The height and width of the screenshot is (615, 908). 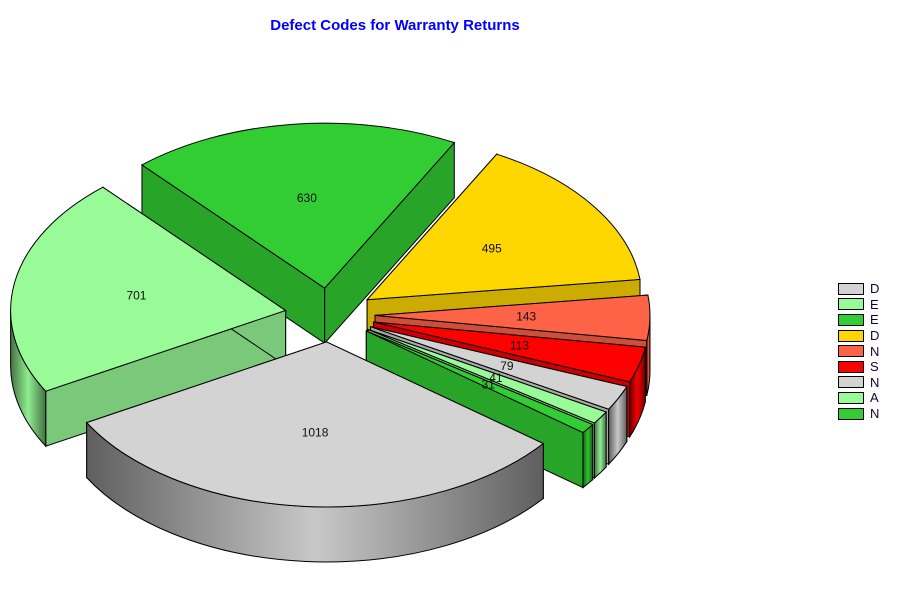 What do you see at coordinates (315, 432) in the screenshot?
I see `data-label: 1018` at bounding box center [315, 432].